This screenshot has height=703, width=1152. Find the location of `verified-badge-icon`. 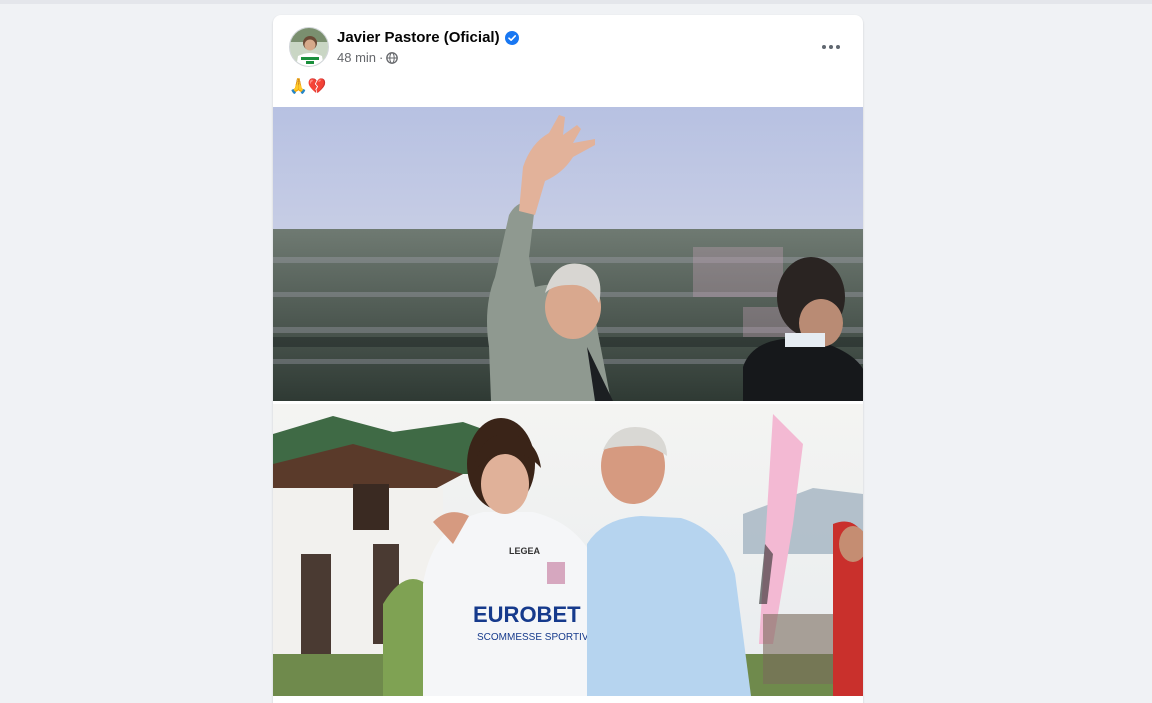

verified-badge-icon is located at coordinates (511, 38).